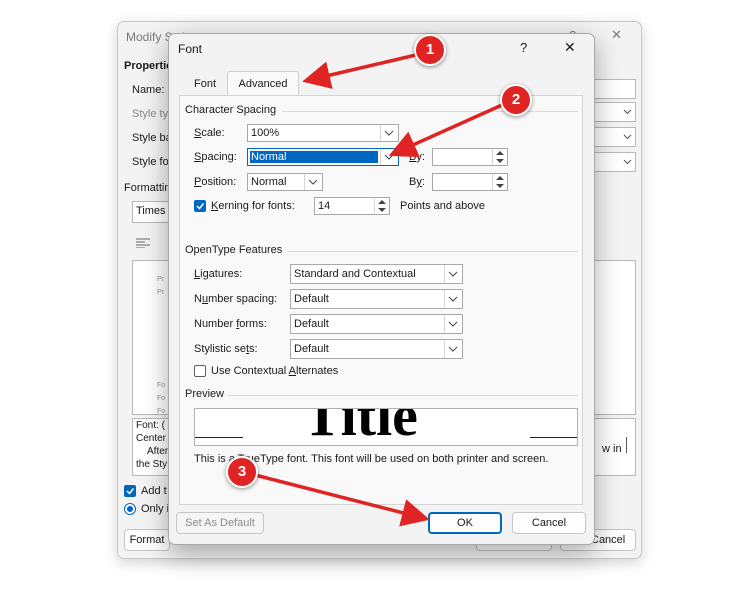 The width and height of the screenshot is (750, 597). I want to click on annotation-badge-3: 3, so click(242, 472).